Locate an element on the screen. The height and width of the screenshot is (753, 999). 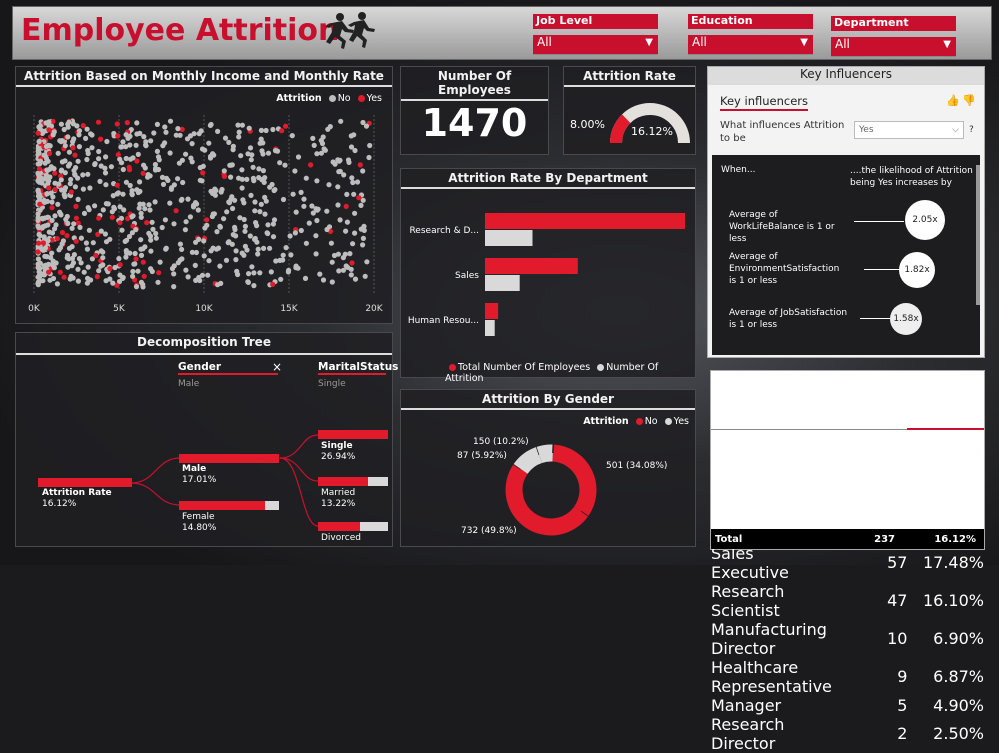
decomp-female-bar is located at coordinates (229, 505).